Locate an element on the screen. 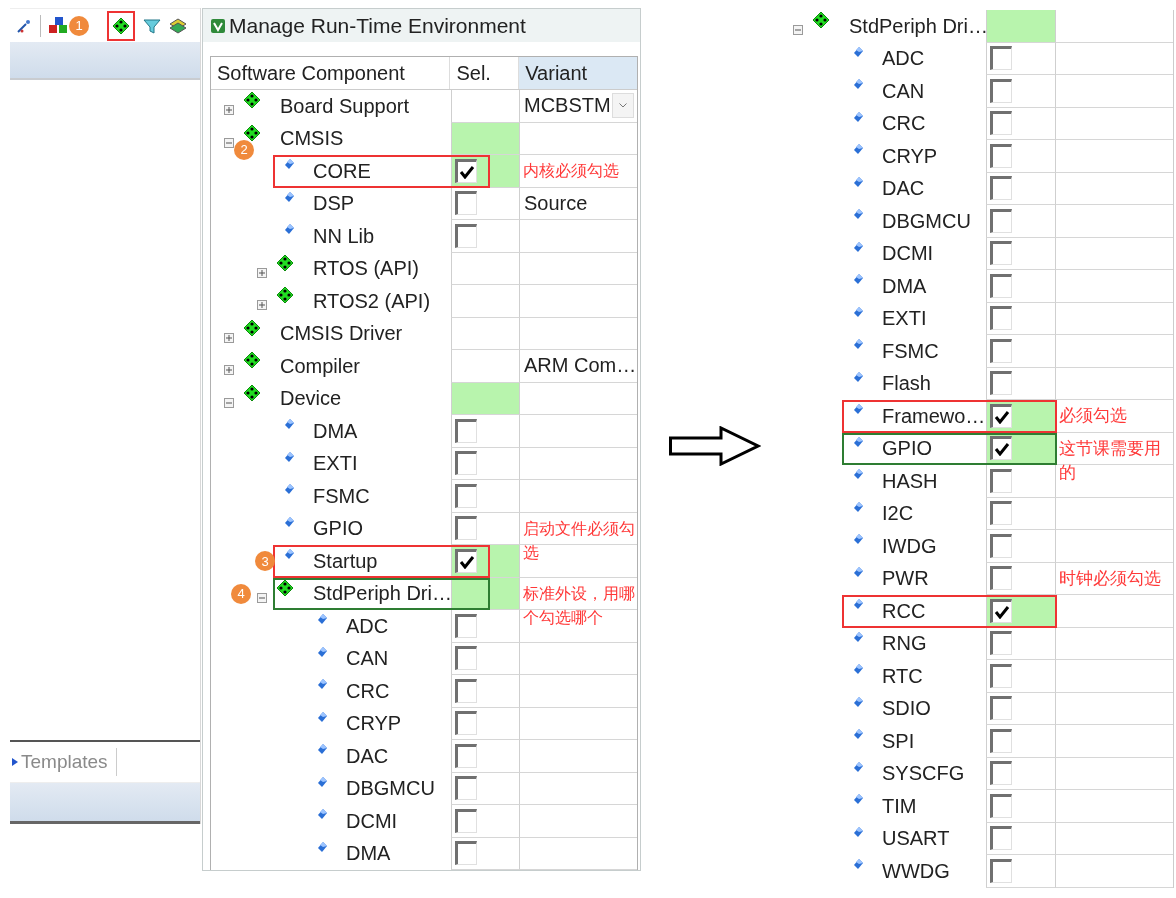  component-name: CORE is located at coordinates (342, 171).